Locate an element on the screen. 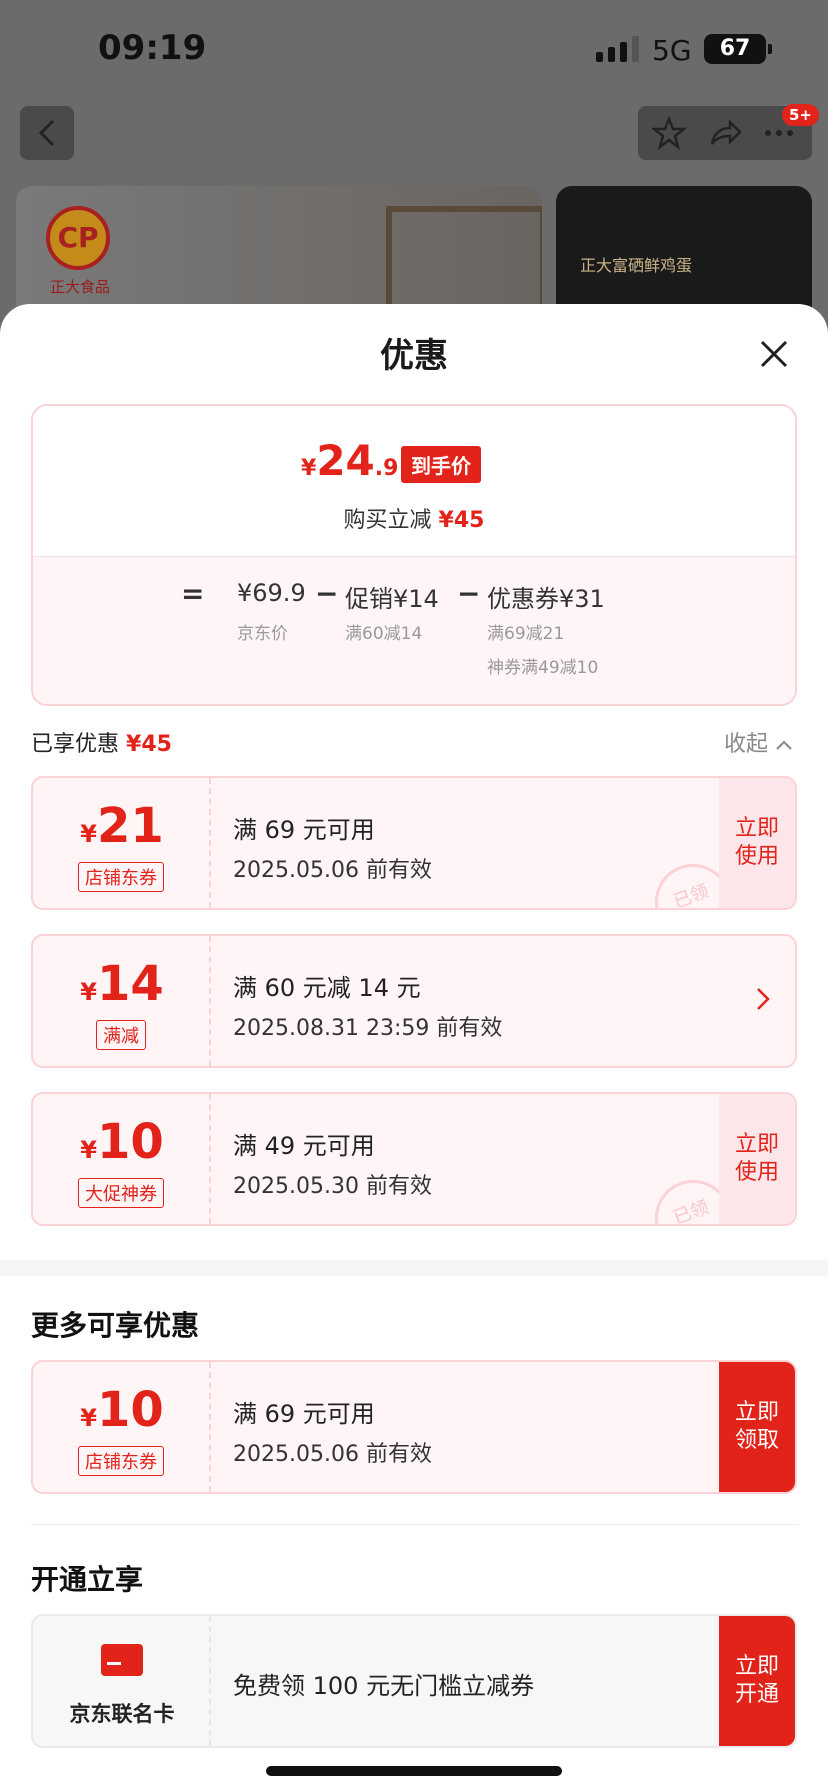 The height and width of the screenshot is (1792, 828). network-type: 5G is located at coordinates (672, 50).